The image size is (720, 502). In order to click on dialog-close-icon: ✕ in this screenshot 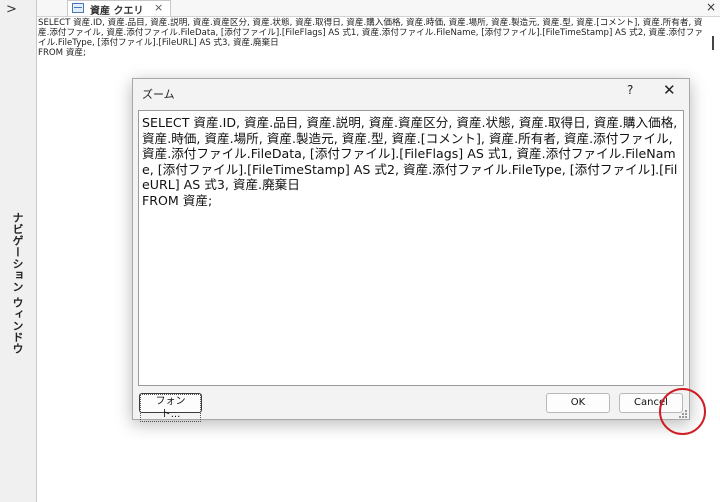, I will do `click(669, 90)`.